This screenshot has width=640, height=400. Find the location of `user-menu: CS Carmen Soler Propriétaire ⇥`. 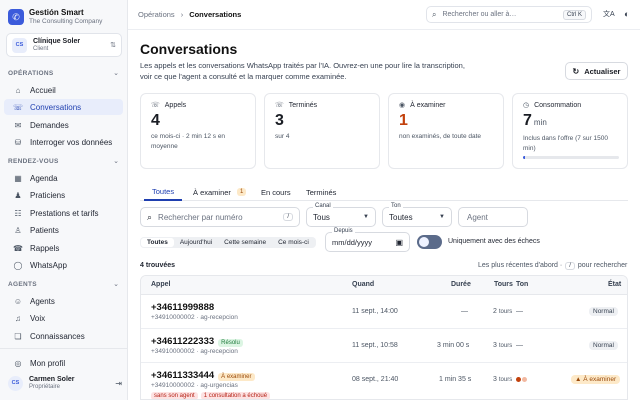

user-menu: CS Carmen Soler Propriétaire ⇥ is located at coordinates (65, 383).